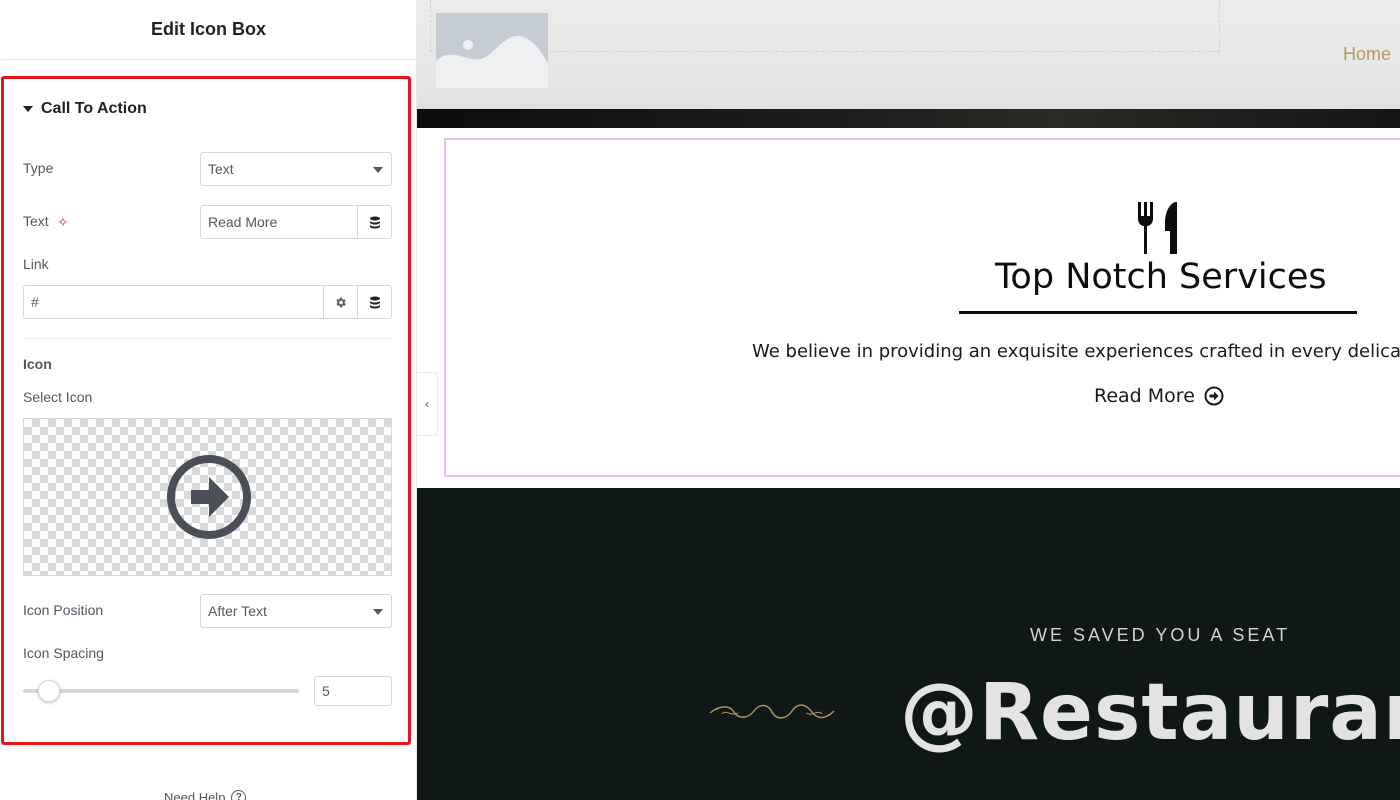 The height and width of the screenshot is (800, 1400). Describe the element at coordinates (207, 338) in the screenshot. I see `divider` at that location.